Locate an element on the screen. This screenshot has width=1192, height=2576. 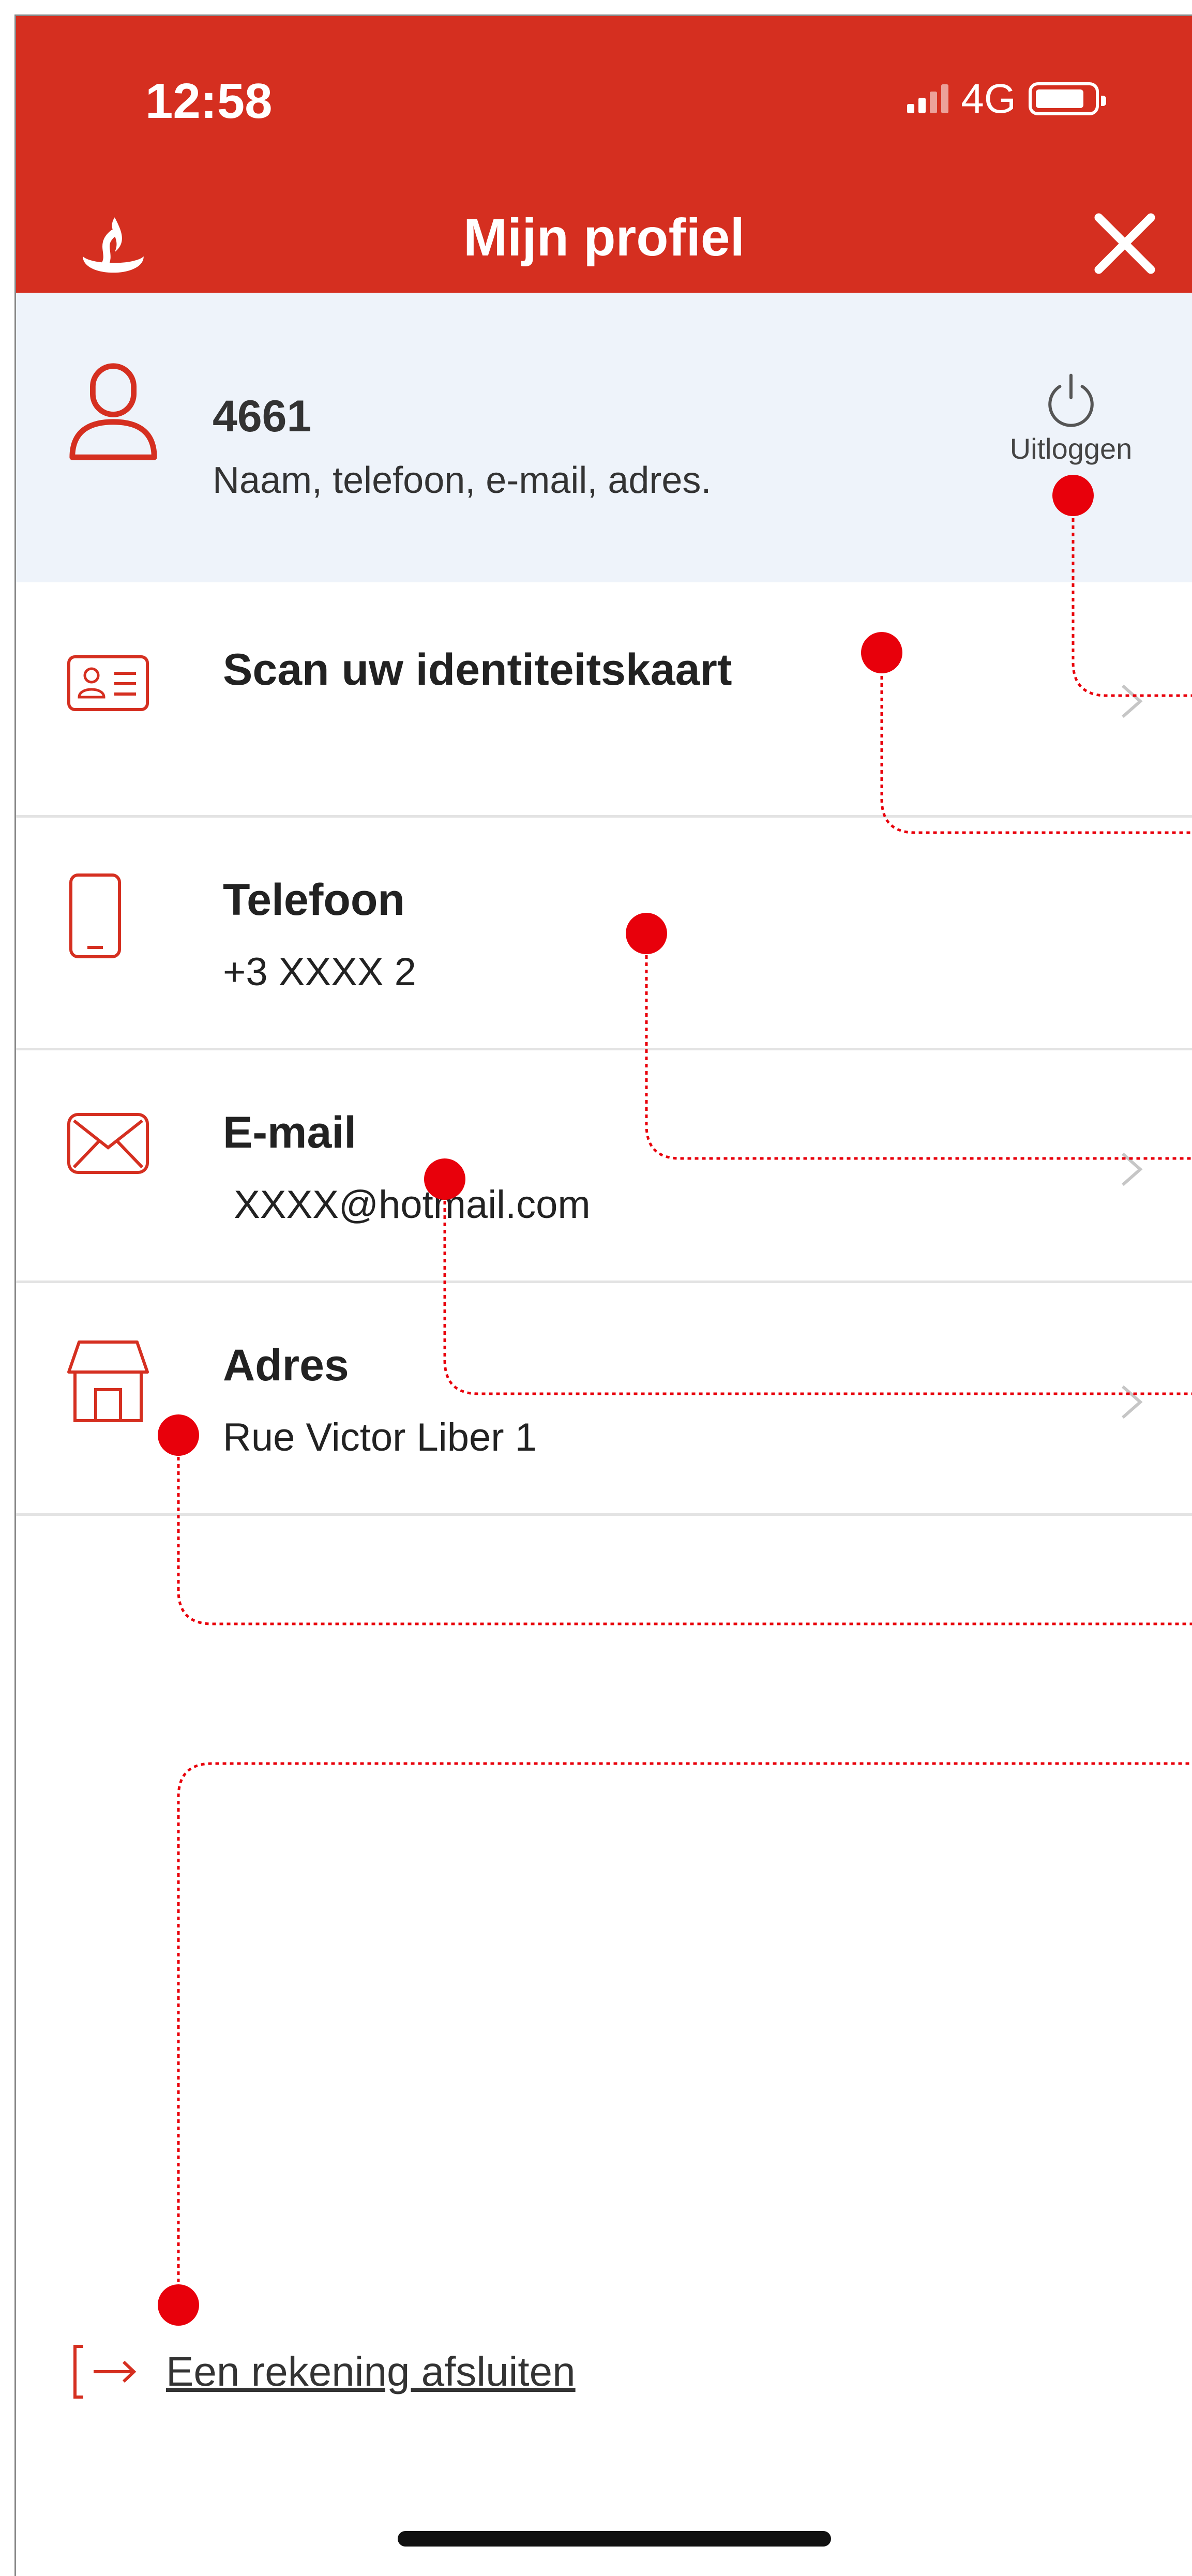
menu-item-title: E-mail is located at coordinates (290, 1132).